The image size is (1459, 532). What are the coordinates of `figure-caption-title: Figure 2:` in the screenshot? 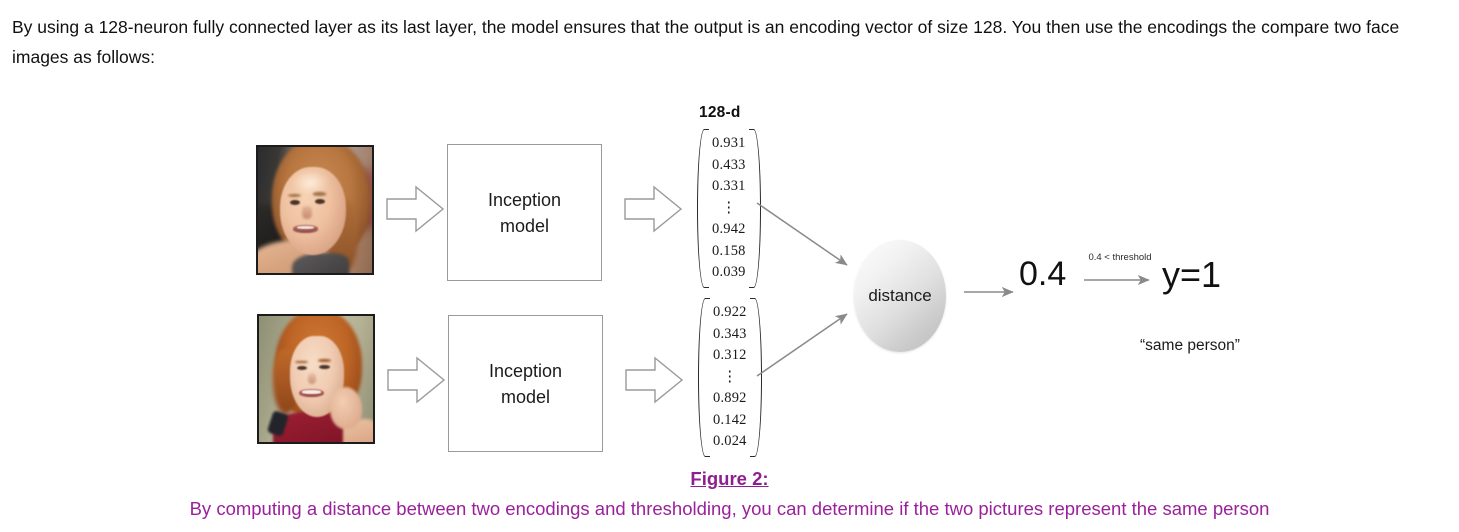 It's located at (729, 479).